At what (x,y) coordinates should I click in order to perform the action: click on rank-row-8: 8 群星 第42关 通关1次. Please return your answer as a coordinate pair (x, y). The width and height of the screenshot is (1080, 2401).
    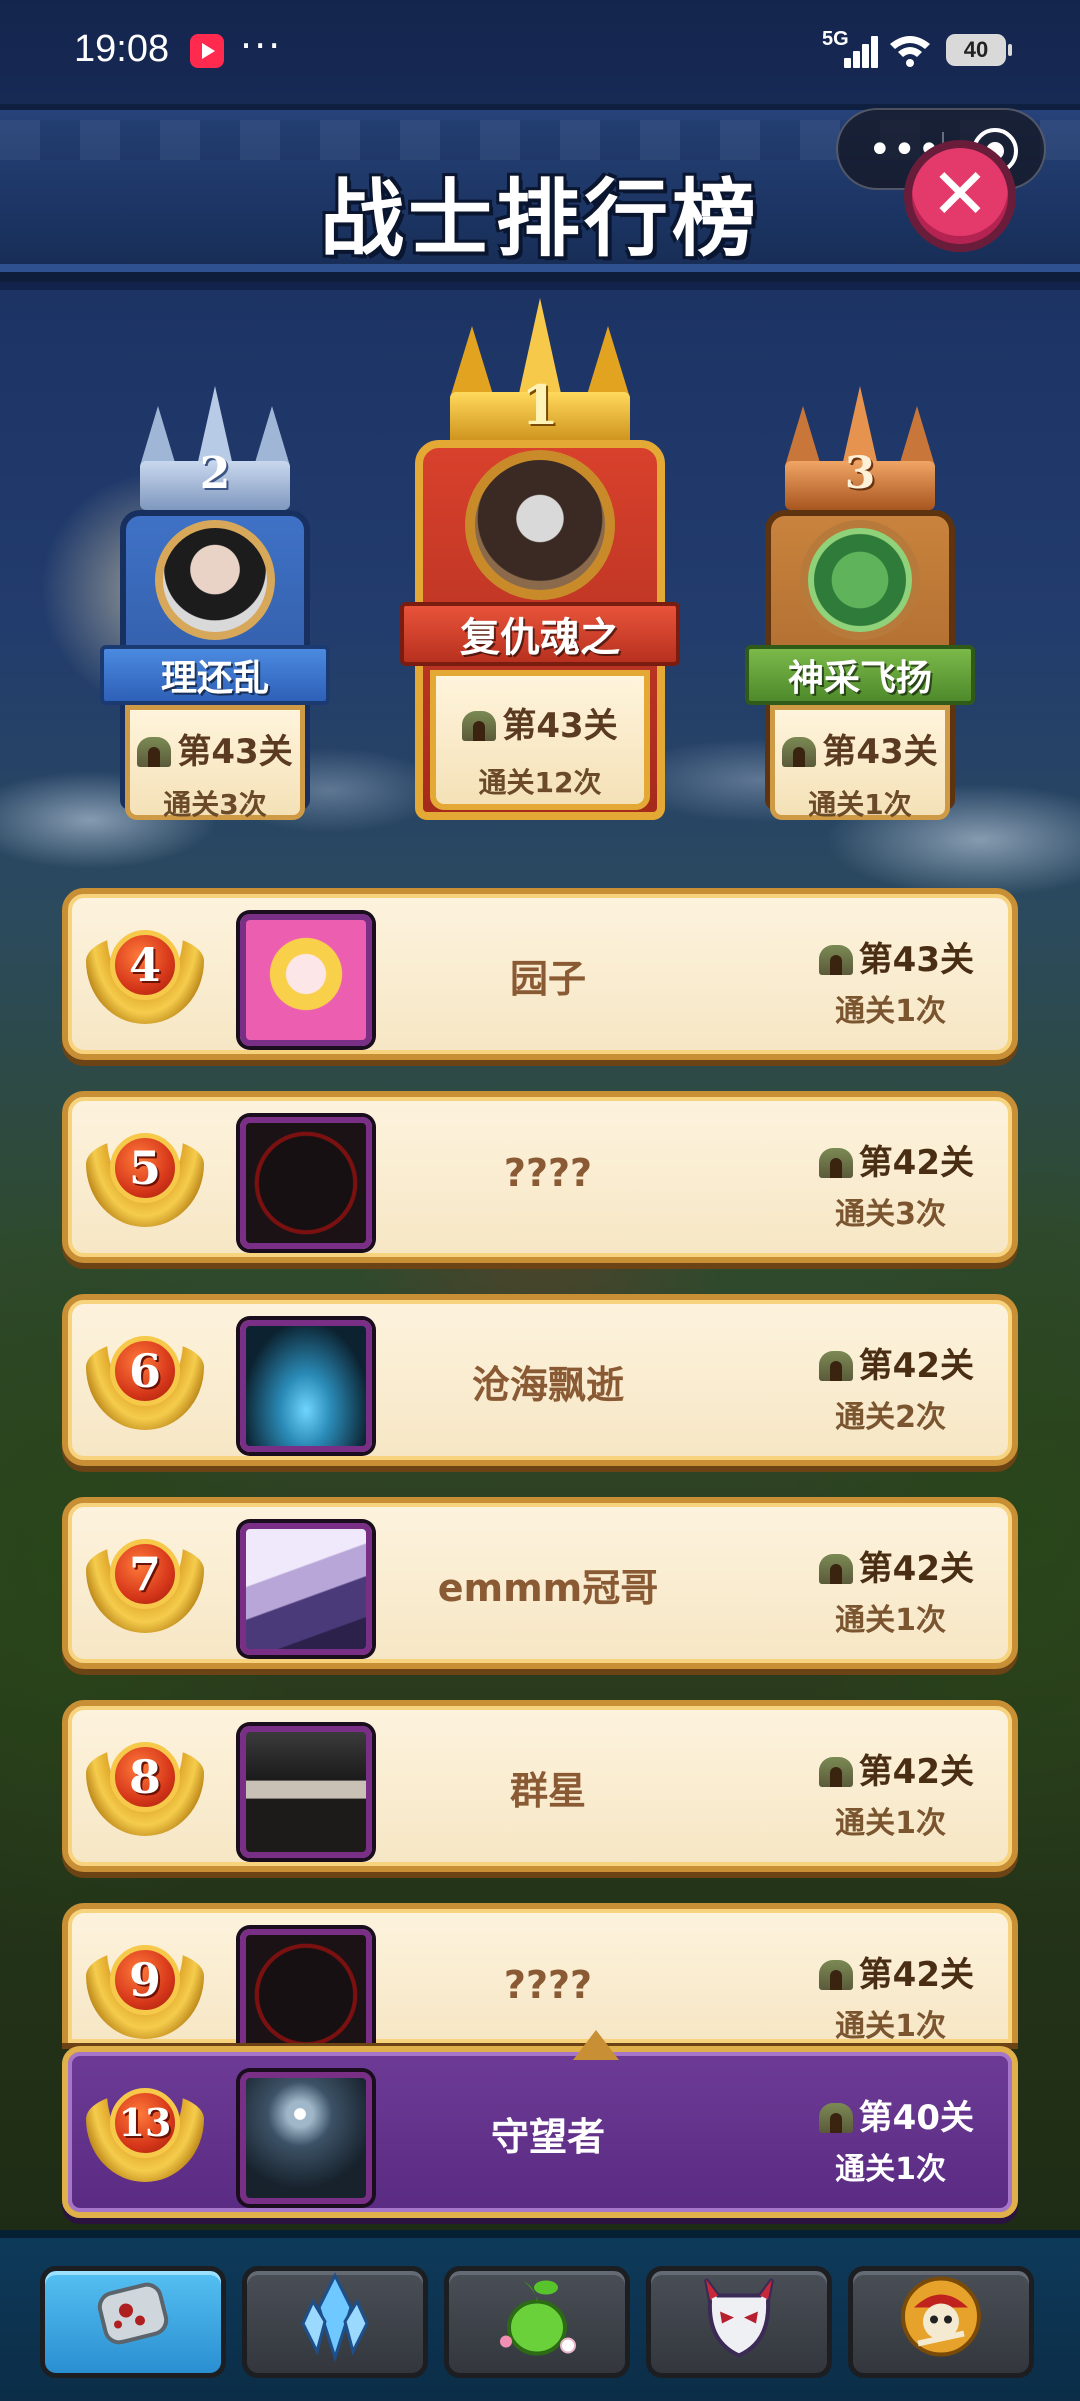
    Looking at the image, I should click on (540, 1786).